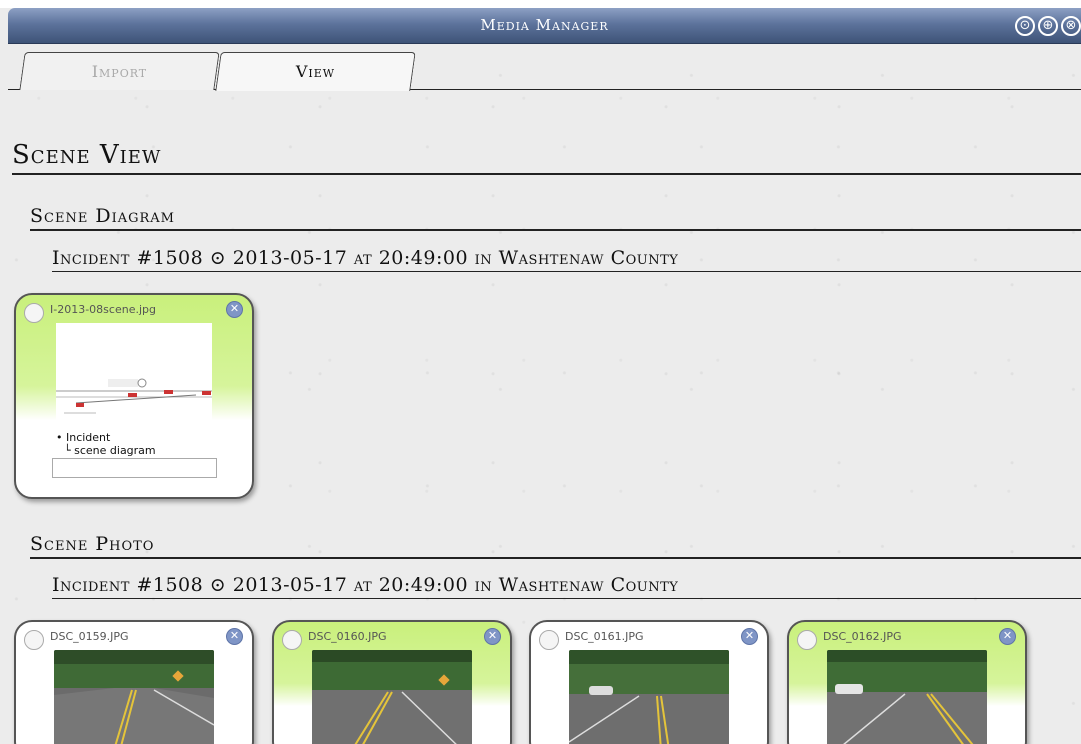  I want to click on file-name: DSC_0161.JPG, so click(604, 636).